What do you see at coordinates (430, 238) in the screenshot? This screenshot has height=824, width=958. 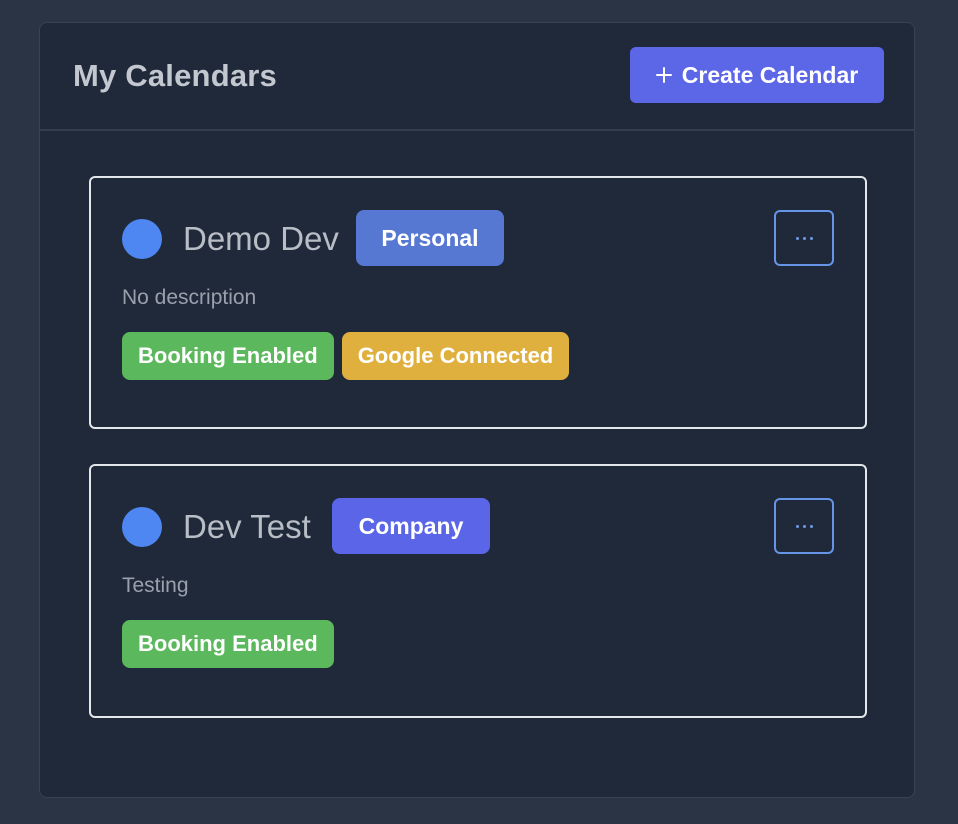 I see `calendar-type-badge: Personal` at bounding box center [430, 238].